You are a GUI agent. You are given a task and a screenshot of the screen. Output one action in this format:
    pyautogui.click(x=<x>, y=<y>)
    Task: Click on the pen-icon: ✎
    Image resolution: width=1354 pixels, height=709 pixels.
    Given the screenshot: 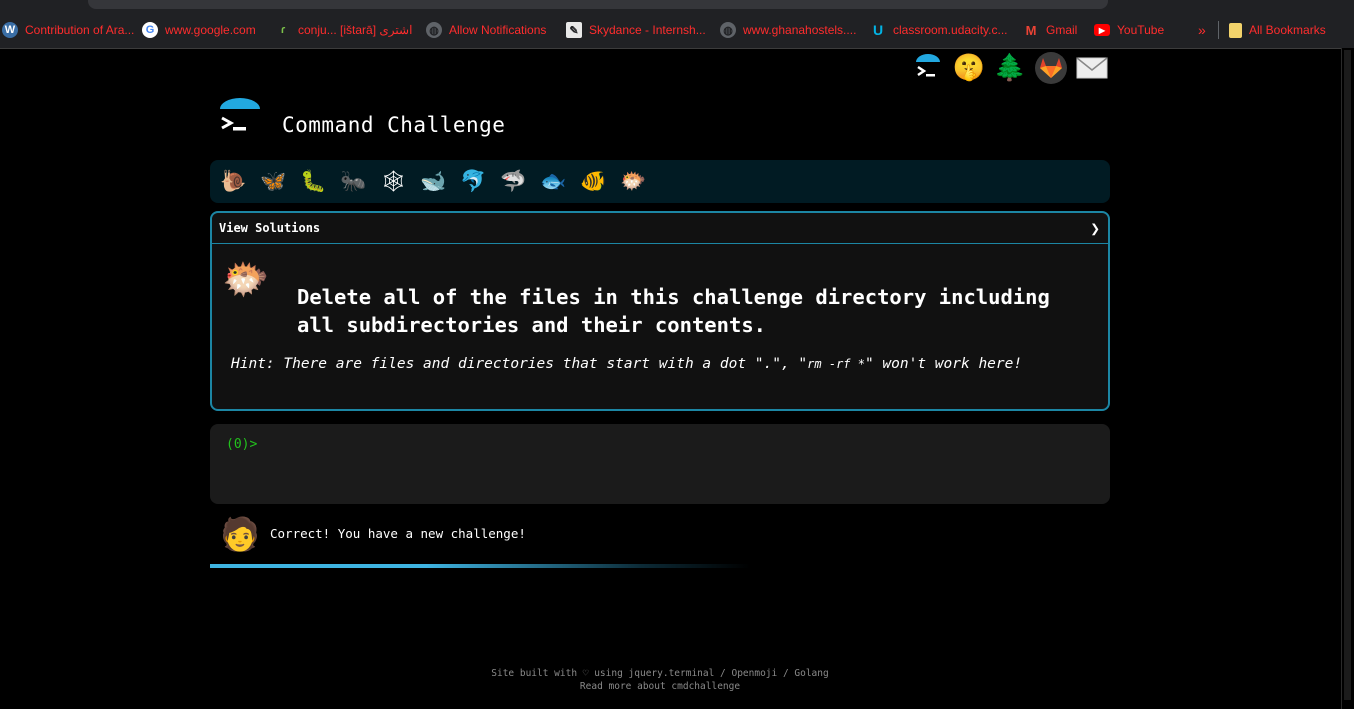 What is the action you would take?
    pyautogui.click(x=574, y=30)
    